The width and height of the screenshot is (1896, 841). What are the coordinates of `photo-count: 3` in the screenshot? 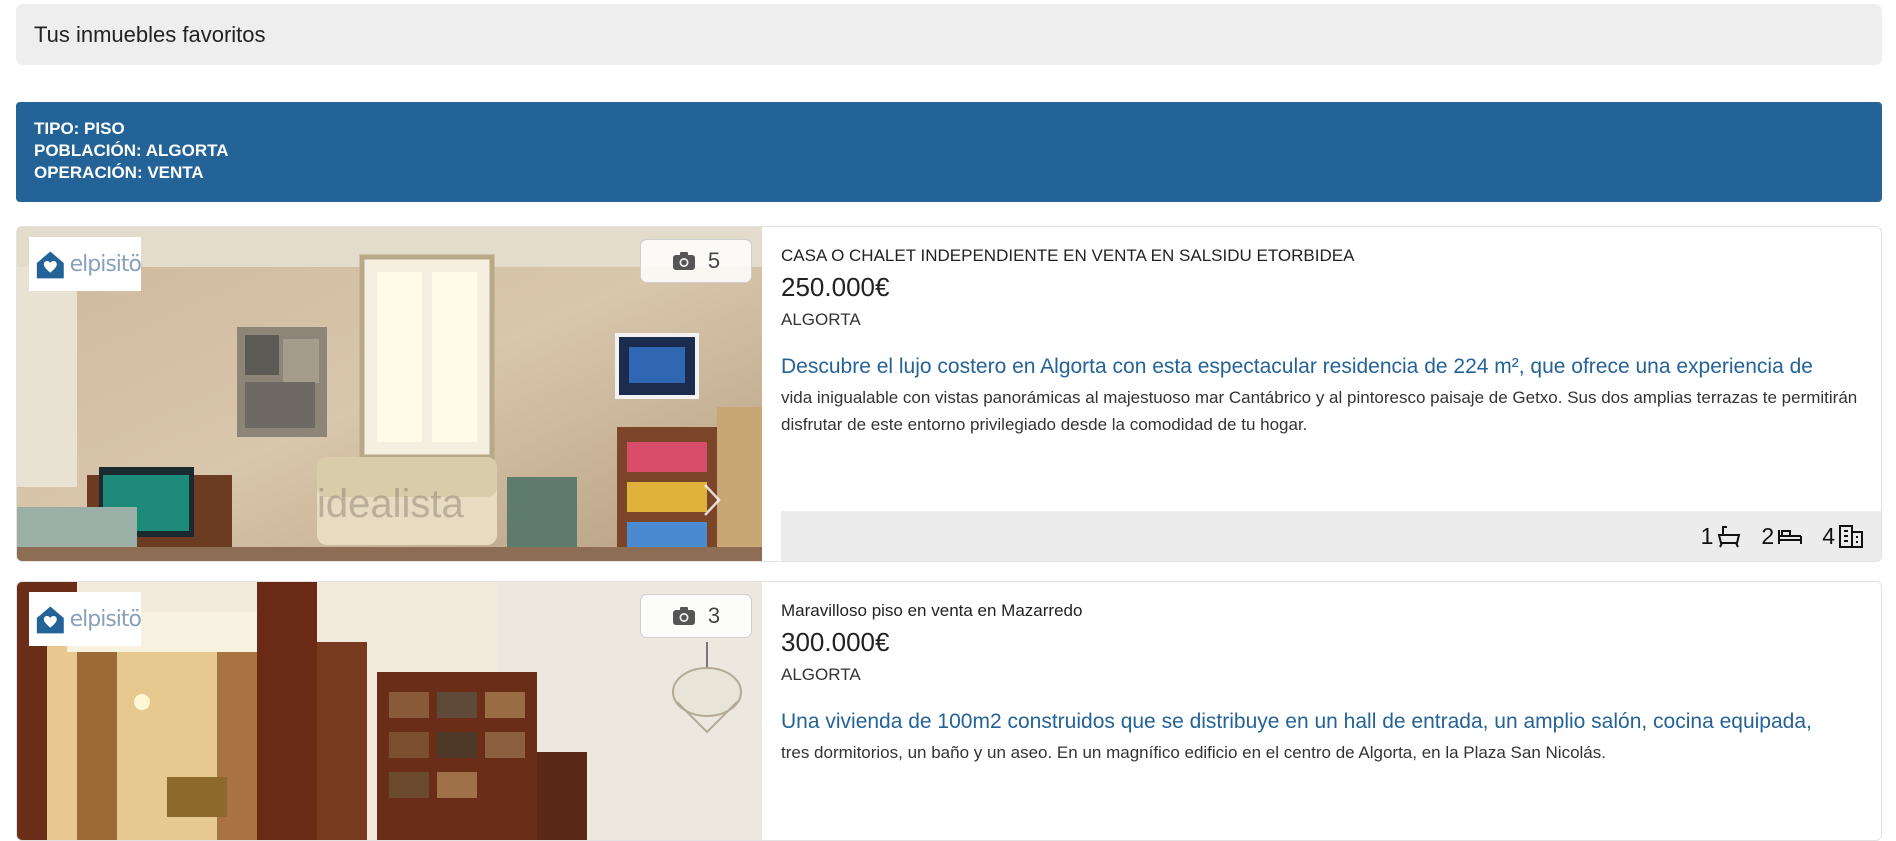 It's located at (714, 615).